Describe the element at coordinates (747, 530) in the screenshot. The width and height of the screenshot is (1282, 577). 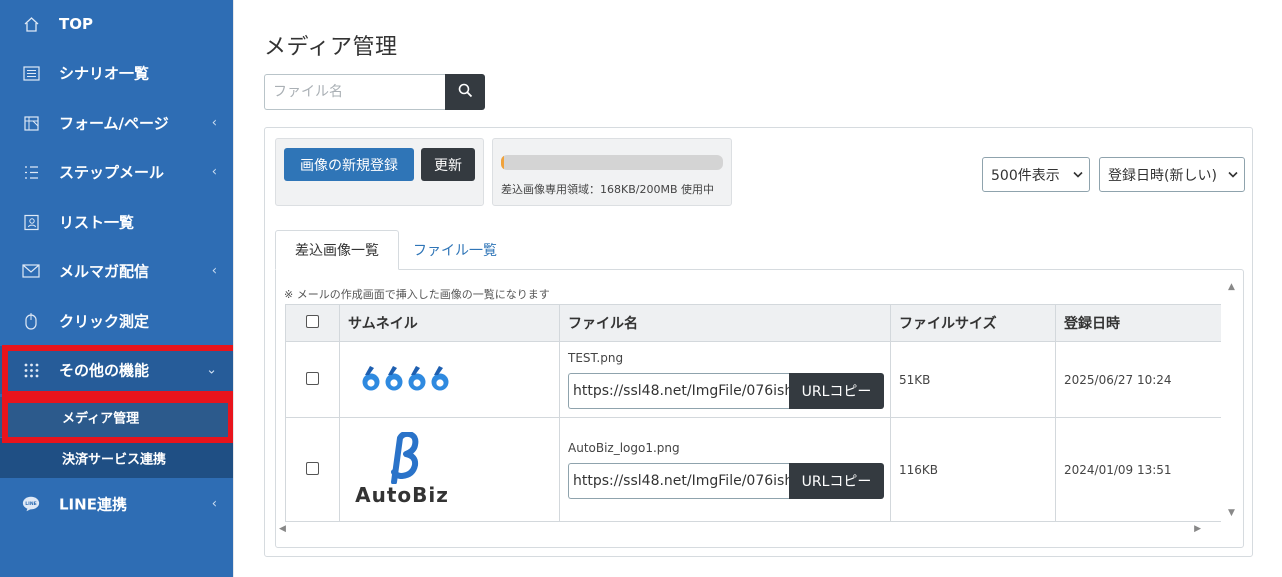
I see `horizontal-scrollbar: ◀ ▶` at that location.